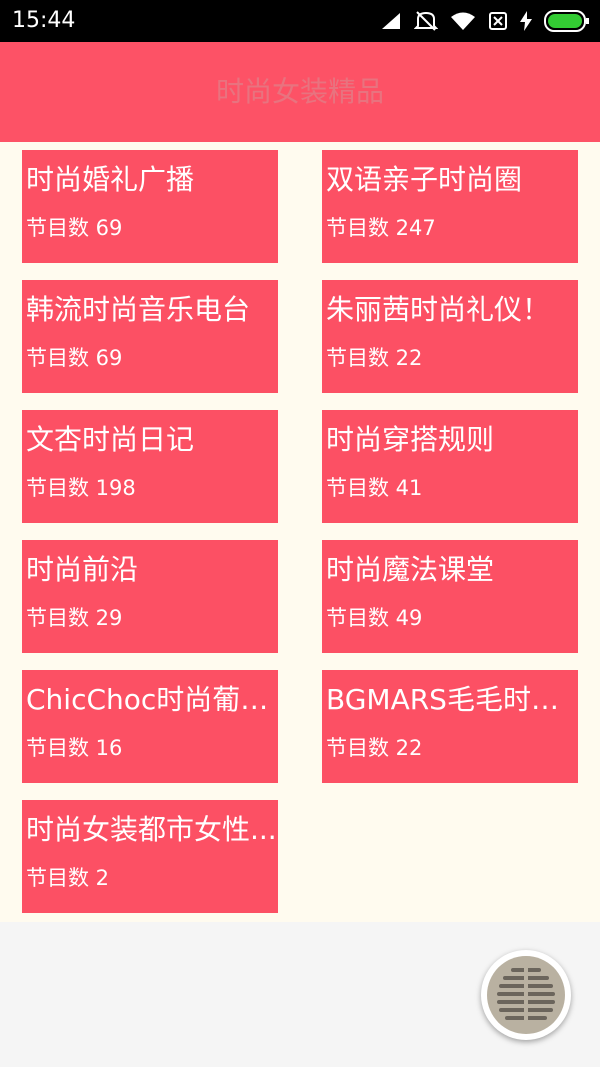 The height and width of the screenshot is (1067, 600). I want to click on item-count: 节目数 29, so click(74, 618).